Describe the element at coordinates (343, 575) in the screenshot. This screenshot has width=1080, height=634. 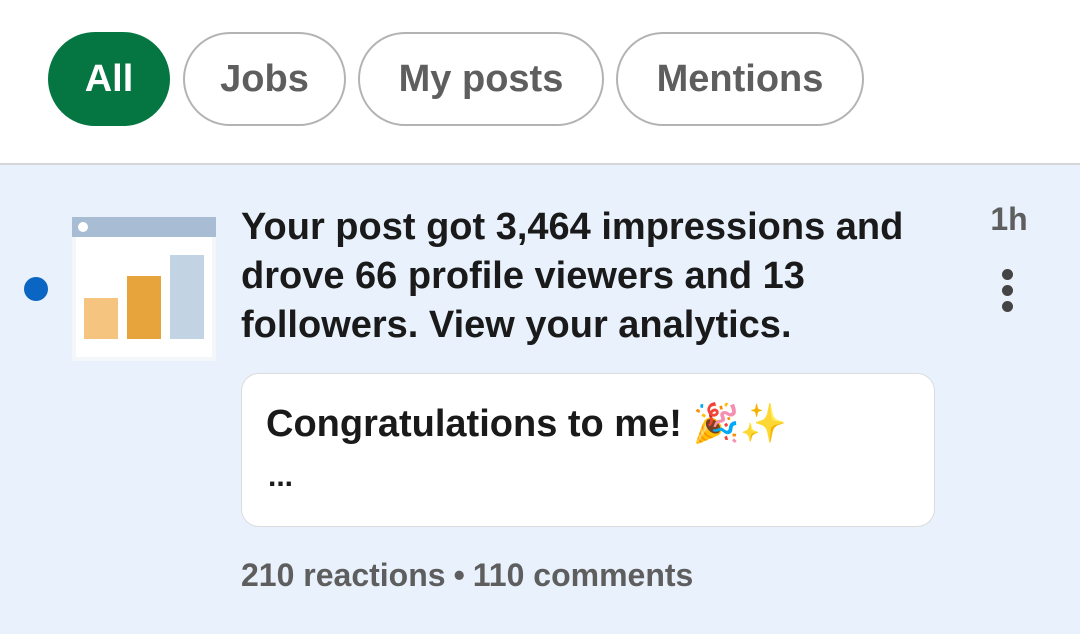
I see `reactions-count: 210 reactions` at that location.